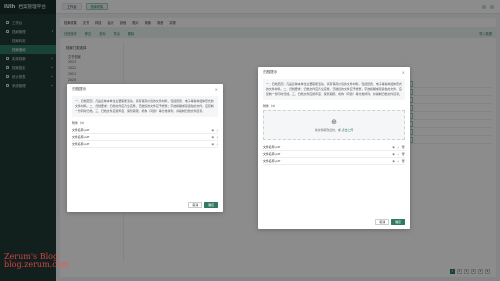  I want to click on upload-dropzone: ⊕ 将文件拖到此处，或 点击上传, so click(334, 125).